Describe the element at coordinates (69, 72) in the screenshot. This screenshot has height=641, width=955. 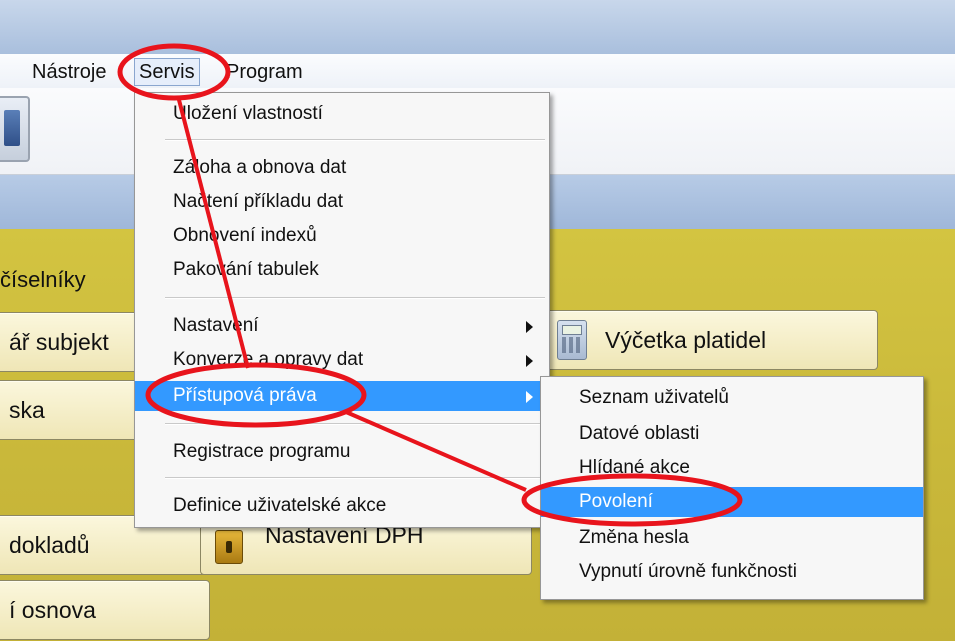
I see `menu-nastroje: Nástroje` at that location.